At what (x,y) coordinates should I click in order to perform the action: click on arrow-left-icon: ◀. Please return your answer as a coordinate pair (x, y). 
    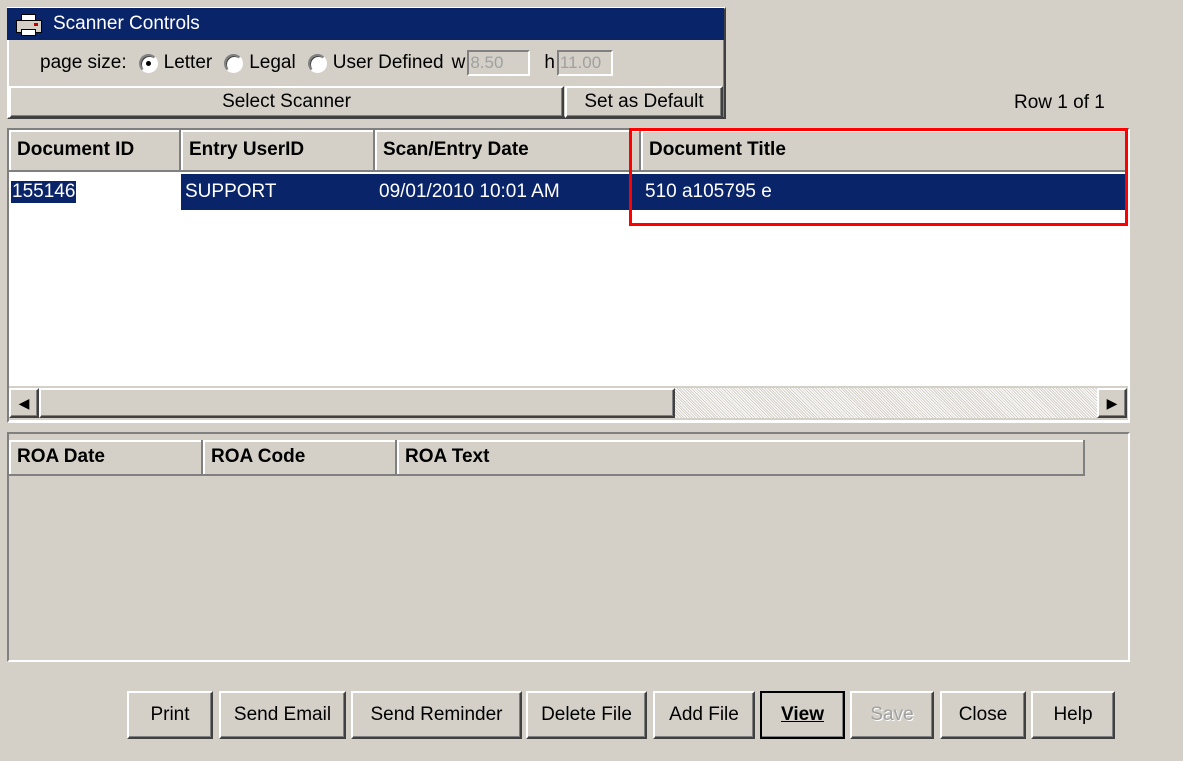
    Looking at the image, I should click on (24, 402).